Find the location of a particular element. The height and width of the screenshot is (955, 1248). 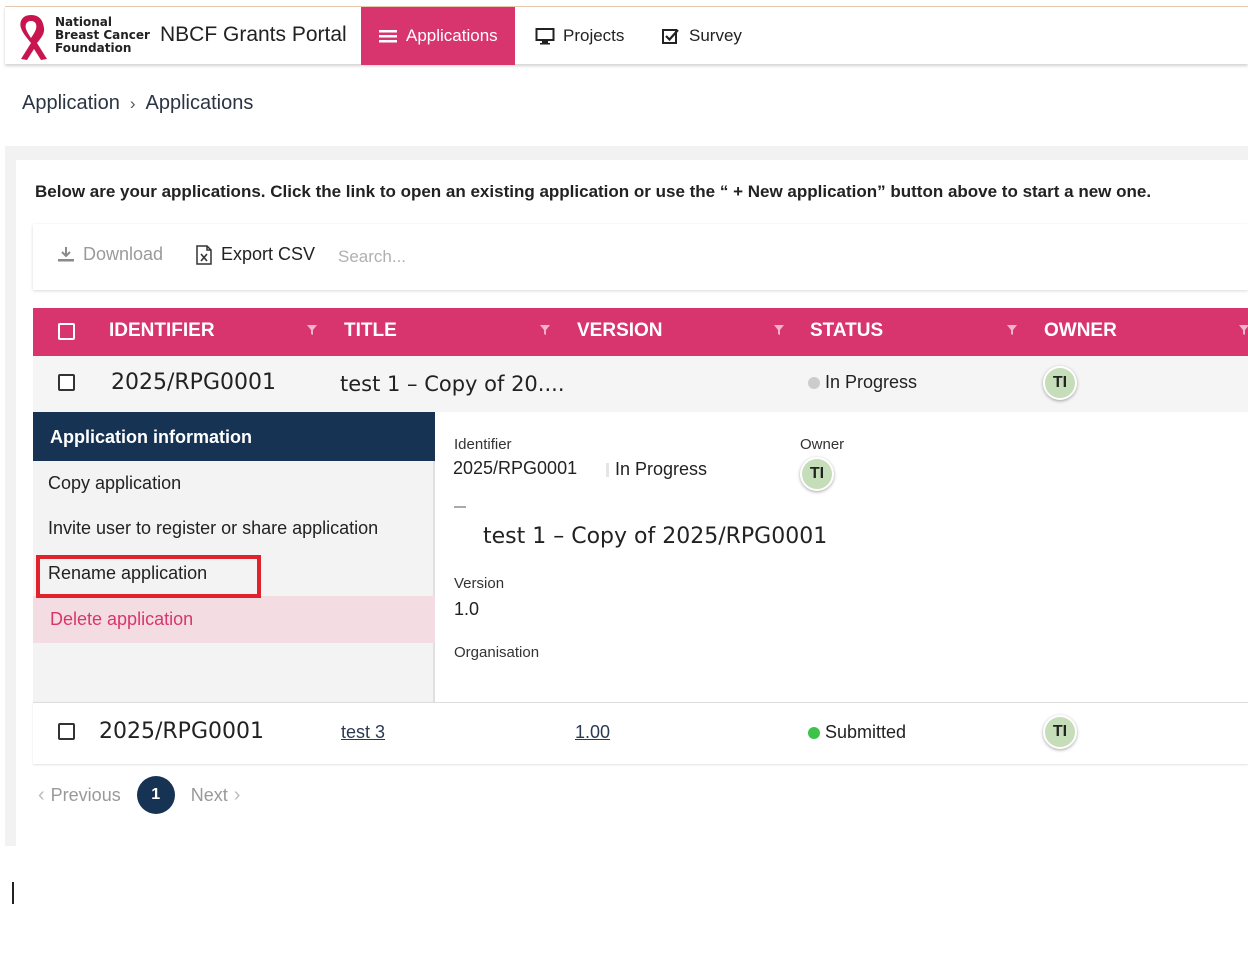

page-number-current: 1 is located at coordinates (155, 795).